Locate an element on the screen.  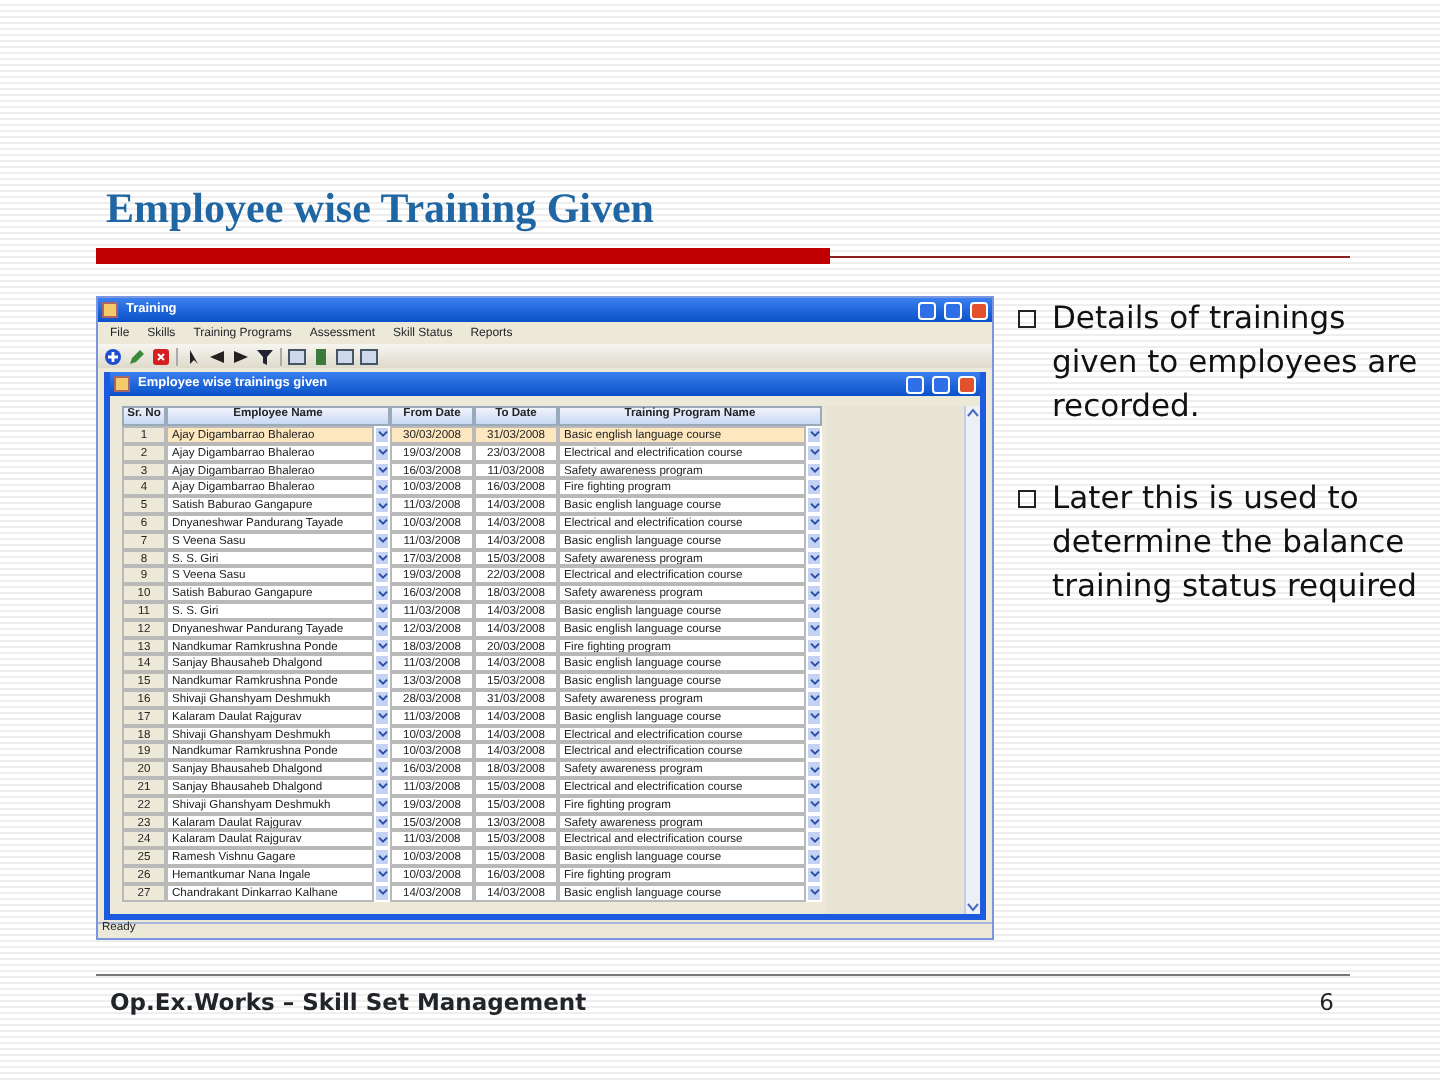
app-icon is located at coordinates (110, 310).